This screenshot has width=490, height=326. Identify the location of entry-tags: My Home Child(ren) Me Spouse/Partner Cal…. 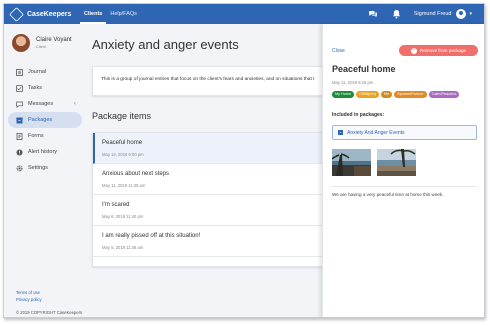
(407, 95).